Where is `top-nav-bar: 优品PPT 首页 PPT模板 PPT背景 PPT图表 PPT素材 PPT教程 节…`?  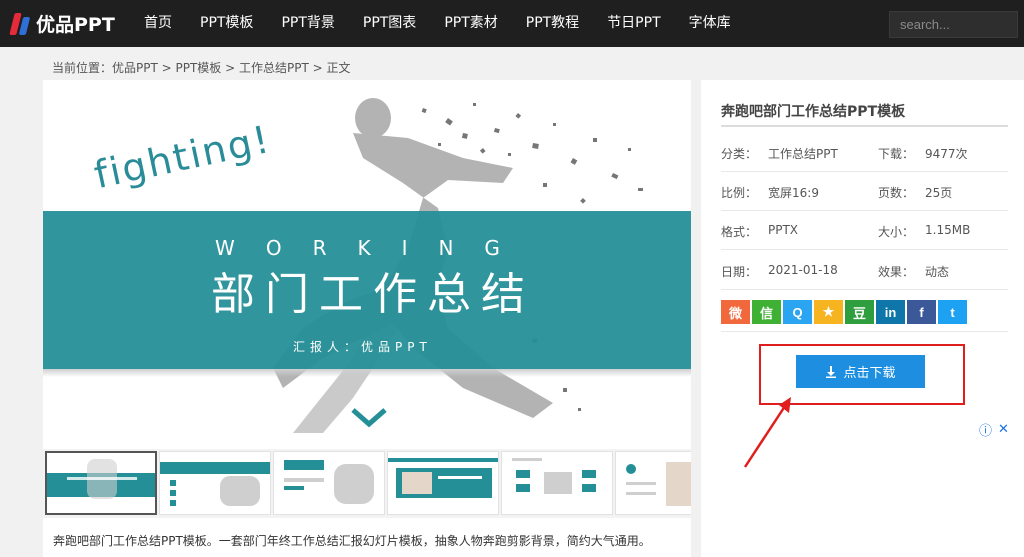
top-nav-bar: 优品PPT 首页 PPT模板 PPT背景 PPT图表 PPT素材 PPT教程 节… is located at coordinates (512, 23).